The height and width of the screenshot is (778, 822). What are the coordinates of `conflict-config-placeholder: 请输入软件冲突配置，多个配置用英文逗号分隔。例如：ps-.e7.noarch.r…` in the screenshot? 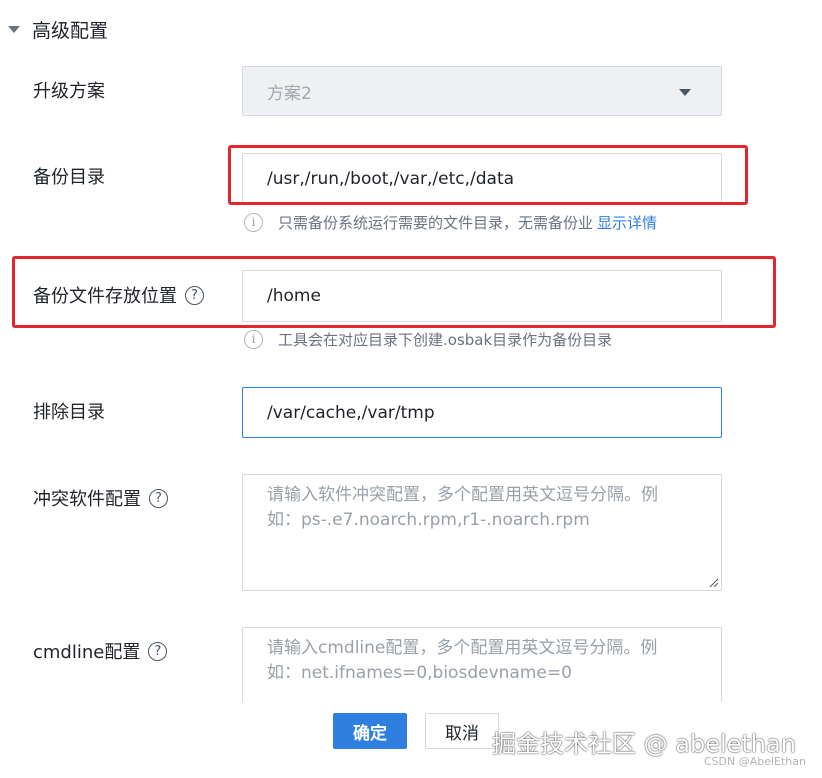 It's located at (462, 507).